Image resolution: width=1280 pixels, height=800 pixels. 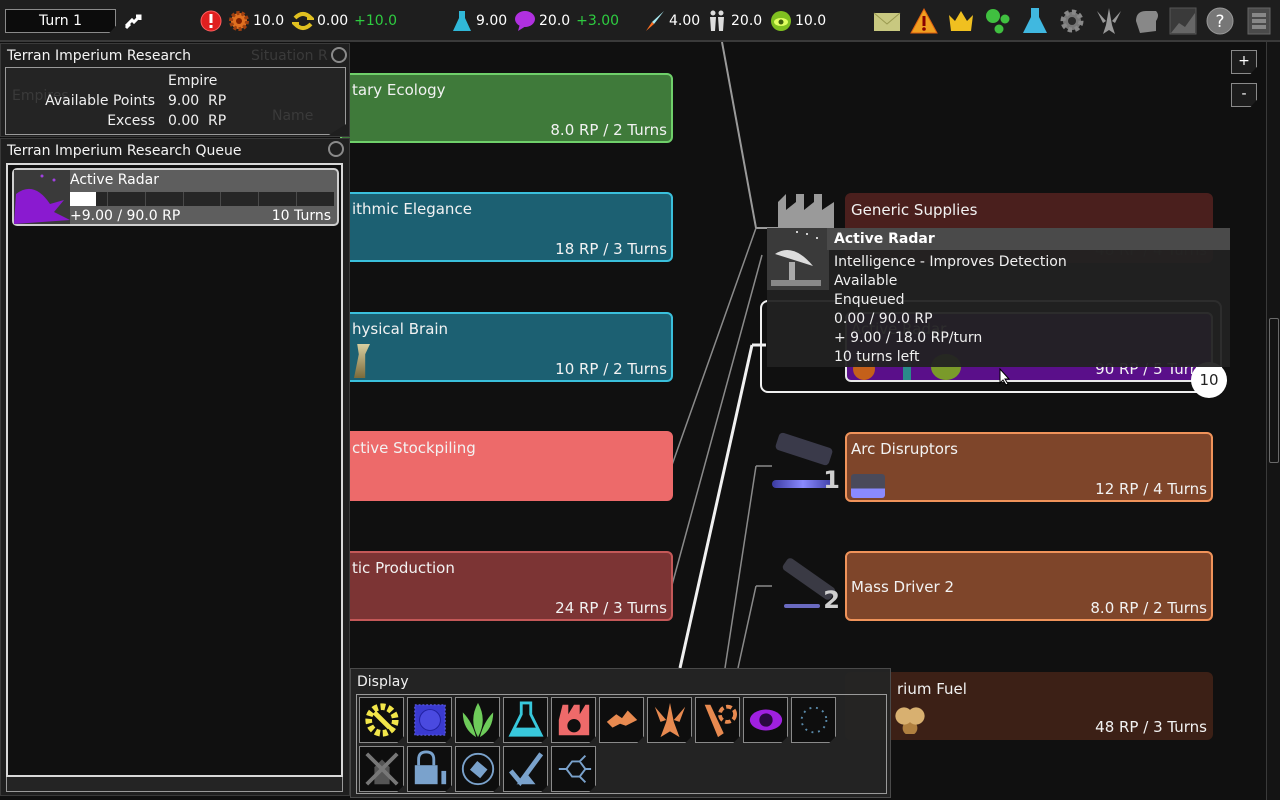 I want to click on tech-node: ithmic Elegance 18 RP / 3 Turns, so click(x=506, y=227).